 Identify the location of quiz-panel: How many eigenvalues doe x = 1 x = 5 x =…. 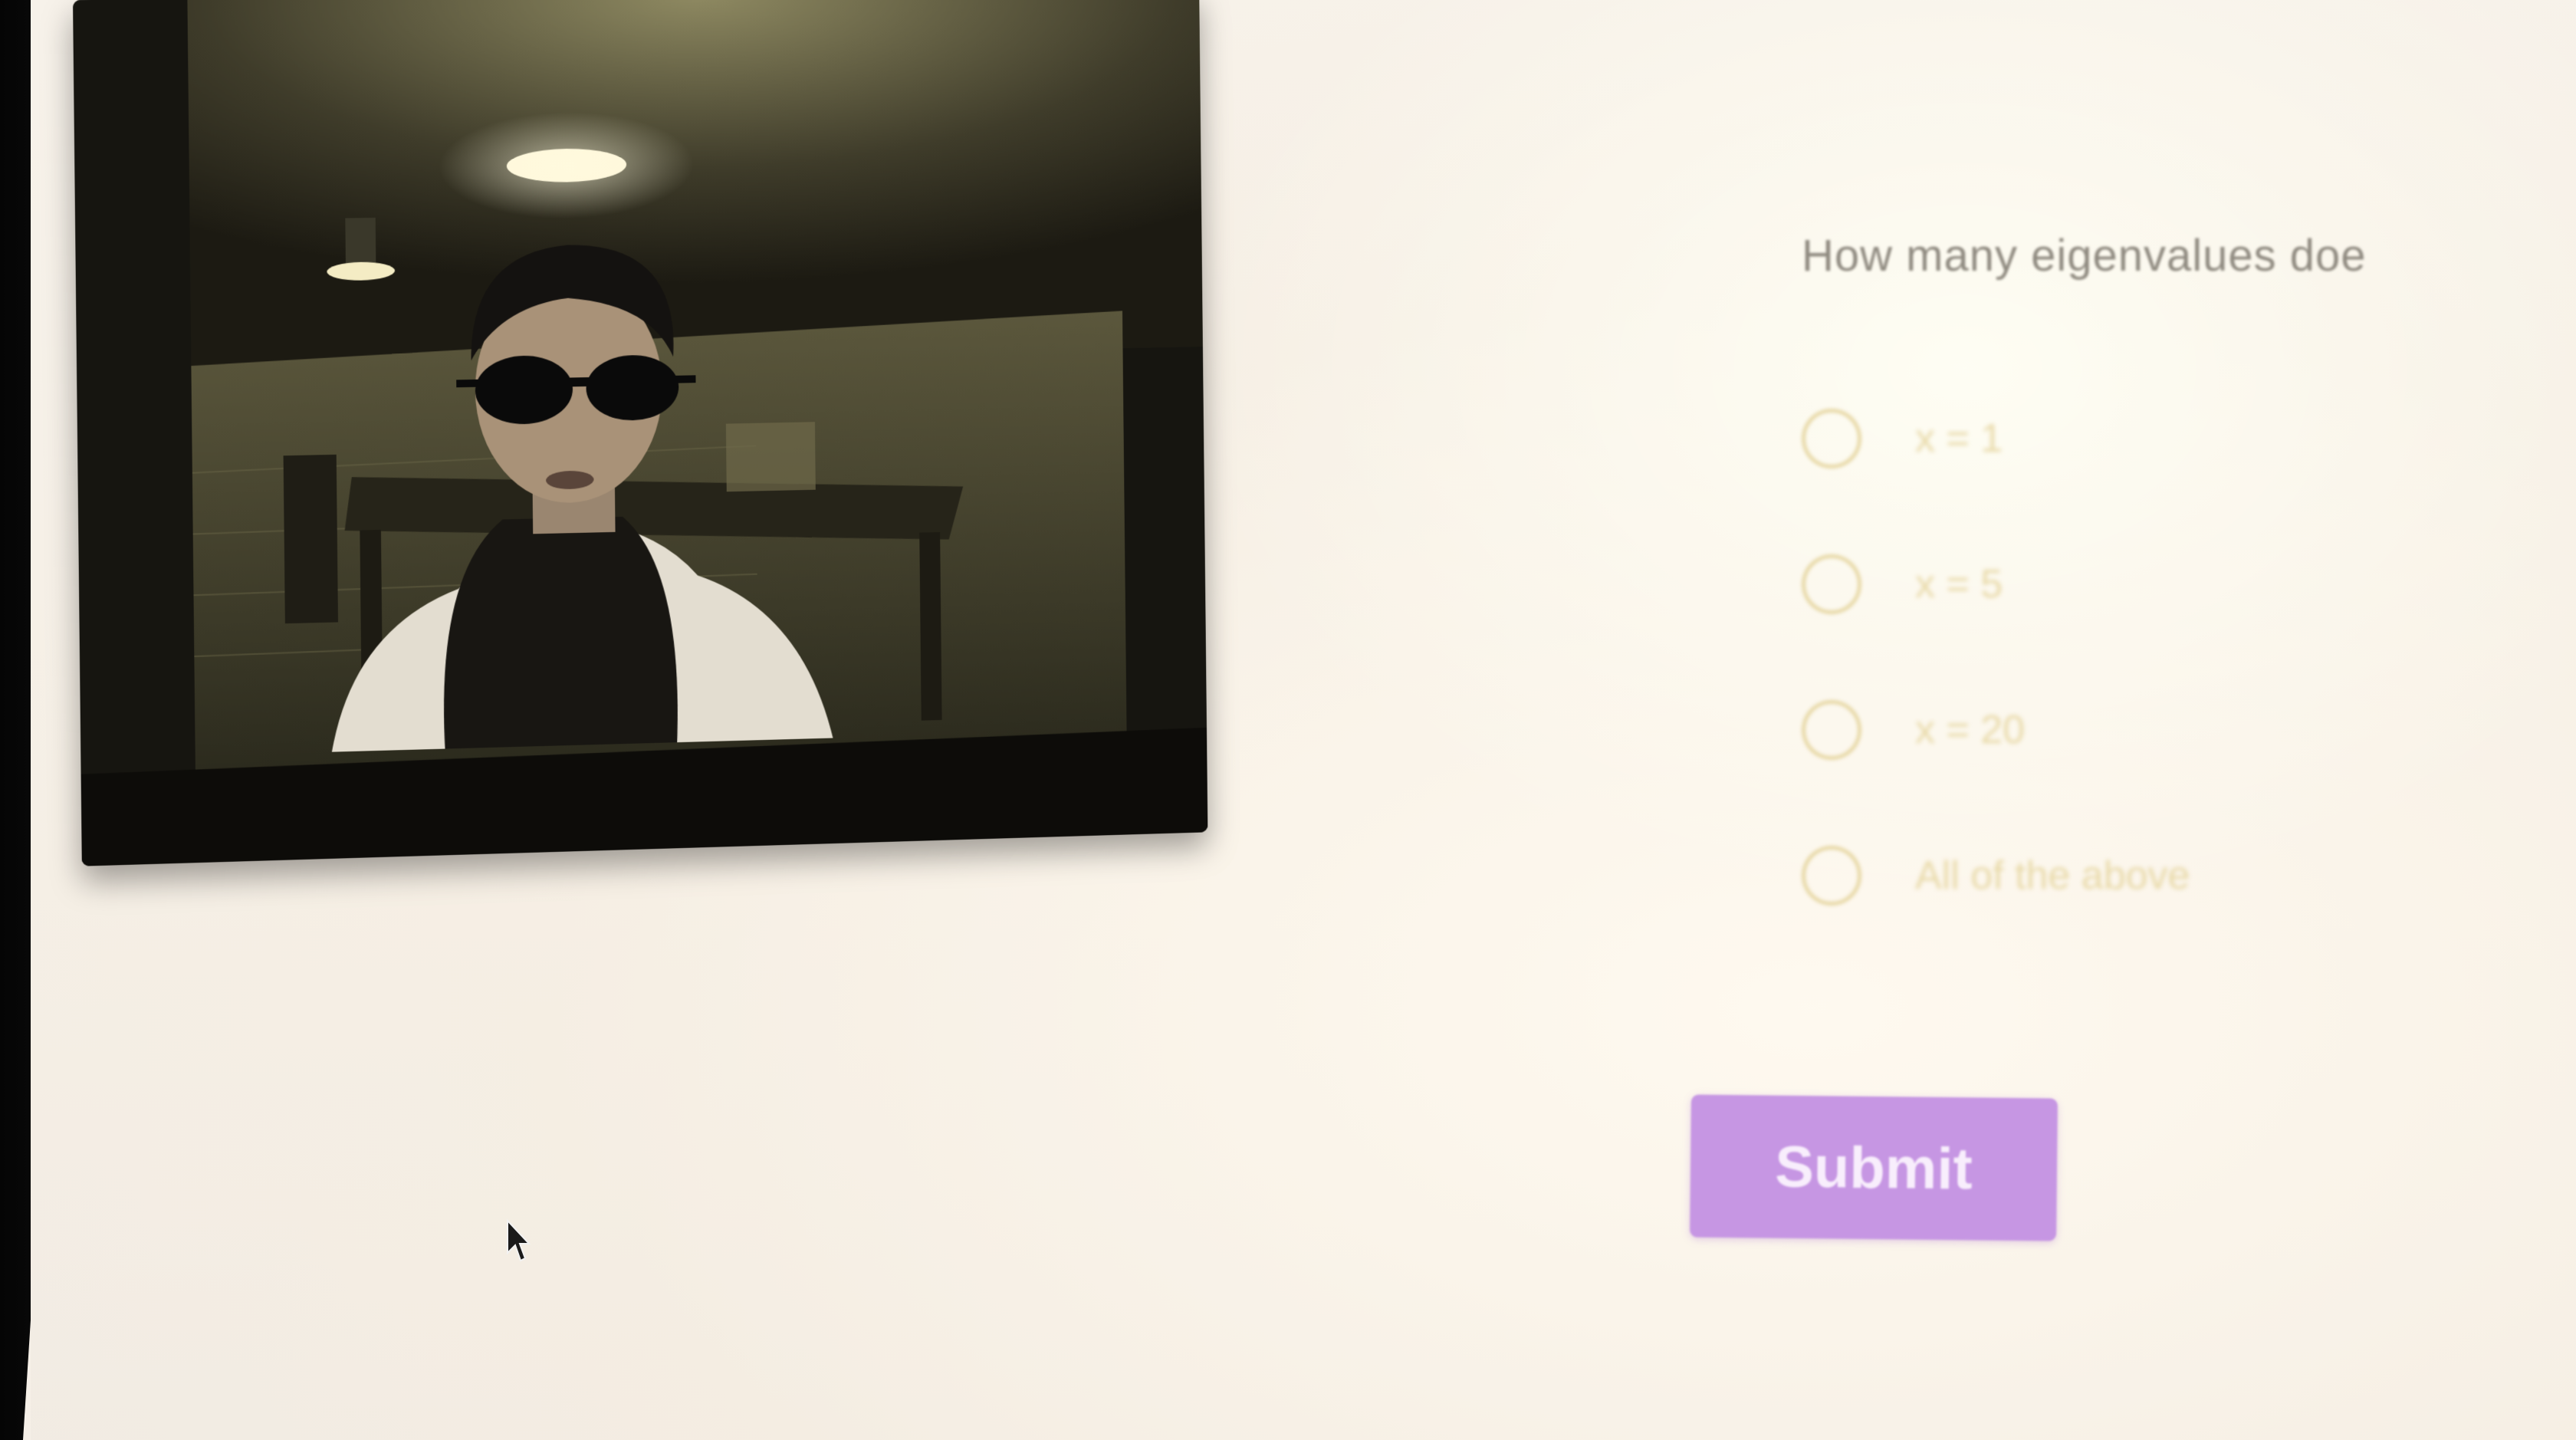
(2189, 589).